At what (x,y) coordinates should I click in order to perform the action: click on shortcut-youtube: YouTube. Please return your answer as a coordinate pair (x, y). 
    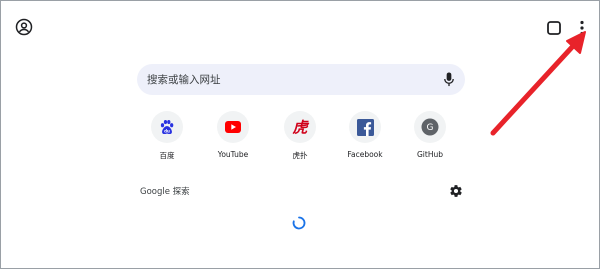
    Looking at the image, I should click on (233, 137).